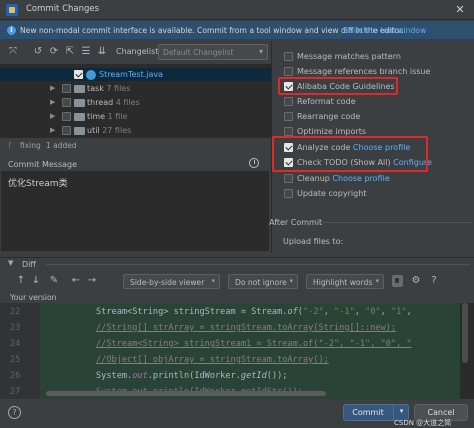  I want to click on highlight-select: Highlight words ▾, so click(345, 281).